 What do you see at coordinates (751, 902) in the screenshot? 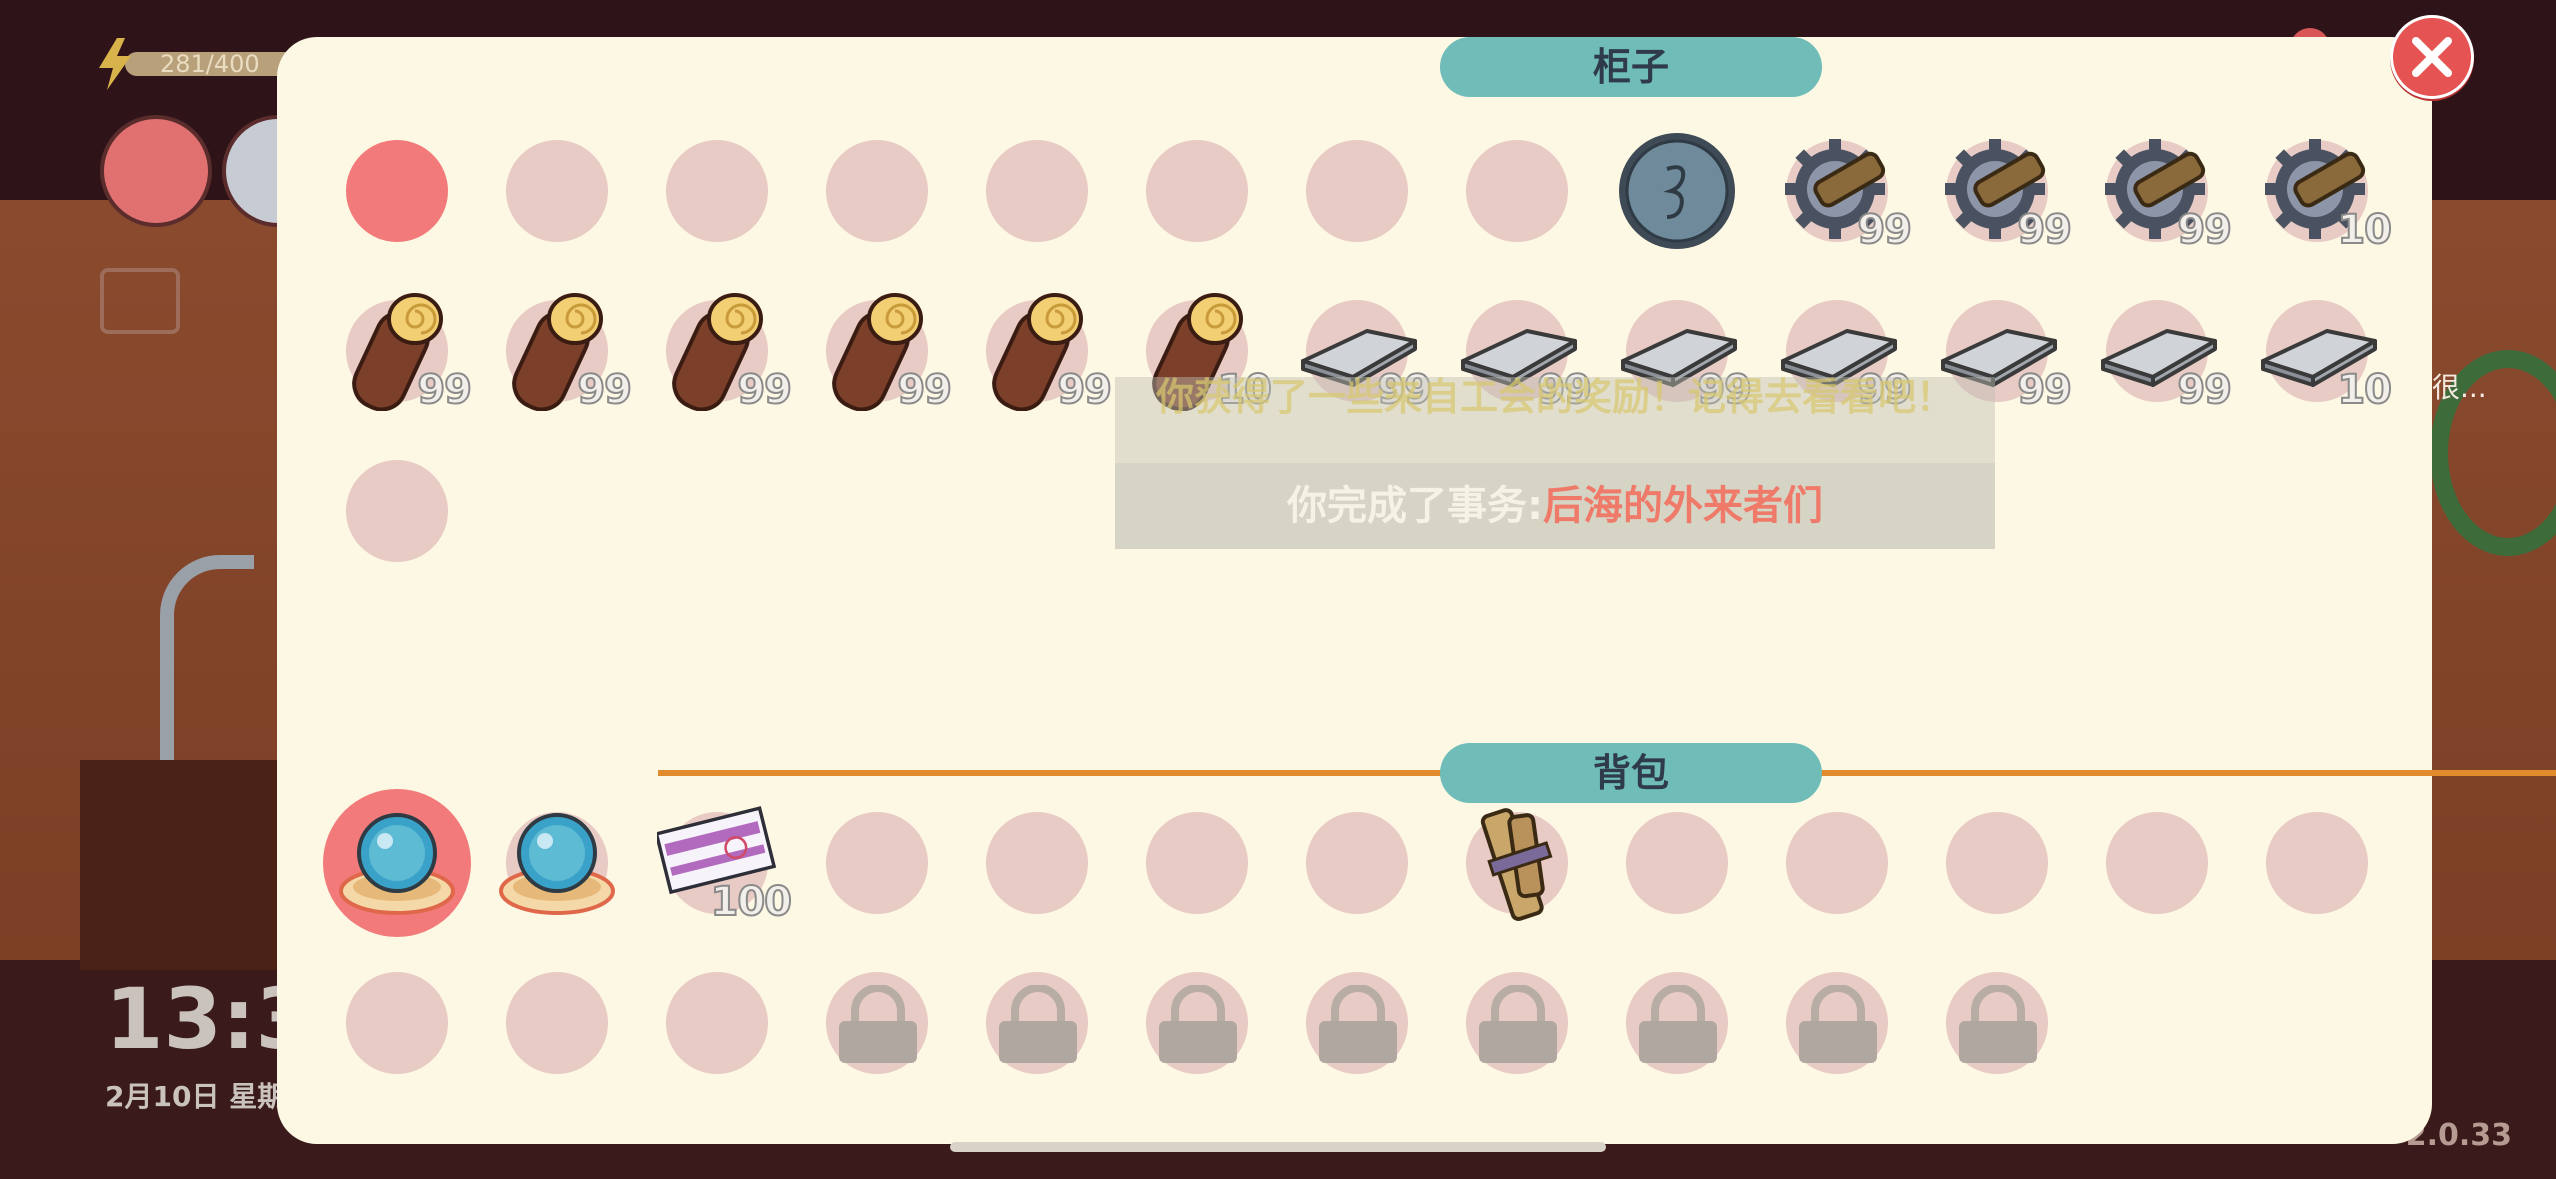
I see `item-count: 100` at bounding box center [751, 902].